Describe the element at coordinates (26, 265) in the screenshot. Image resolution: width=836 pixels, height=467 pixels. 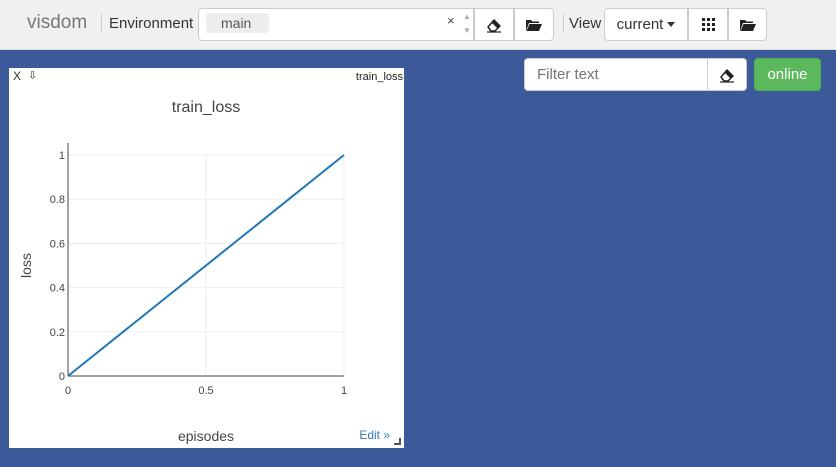
I see `y-axis-label: loss` at that location.